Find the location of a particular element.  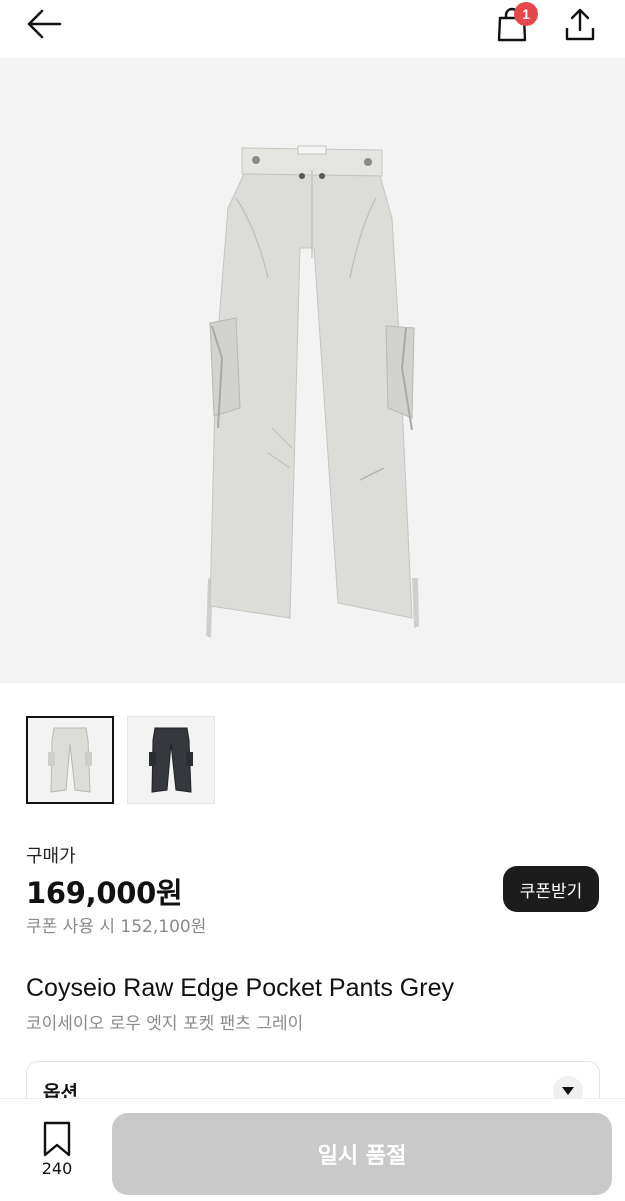

product-title-en: Coyseio Raw Edge Pocket Pants Grey is located at coordinates (240, 988).